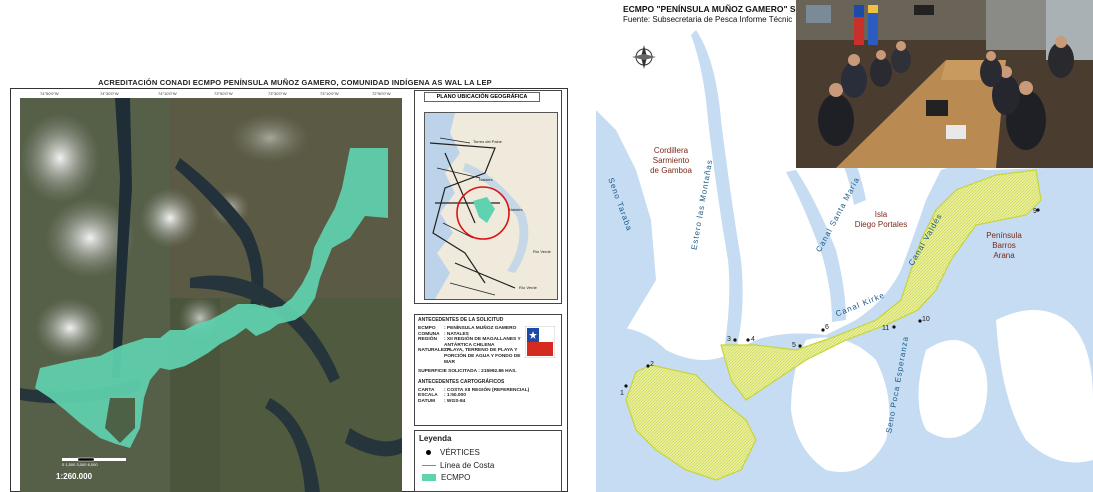  What do you see at coordinates (671, 170) in the screenshot?
I see `label-line: de Gamboa` at bounding box center [671, 170].